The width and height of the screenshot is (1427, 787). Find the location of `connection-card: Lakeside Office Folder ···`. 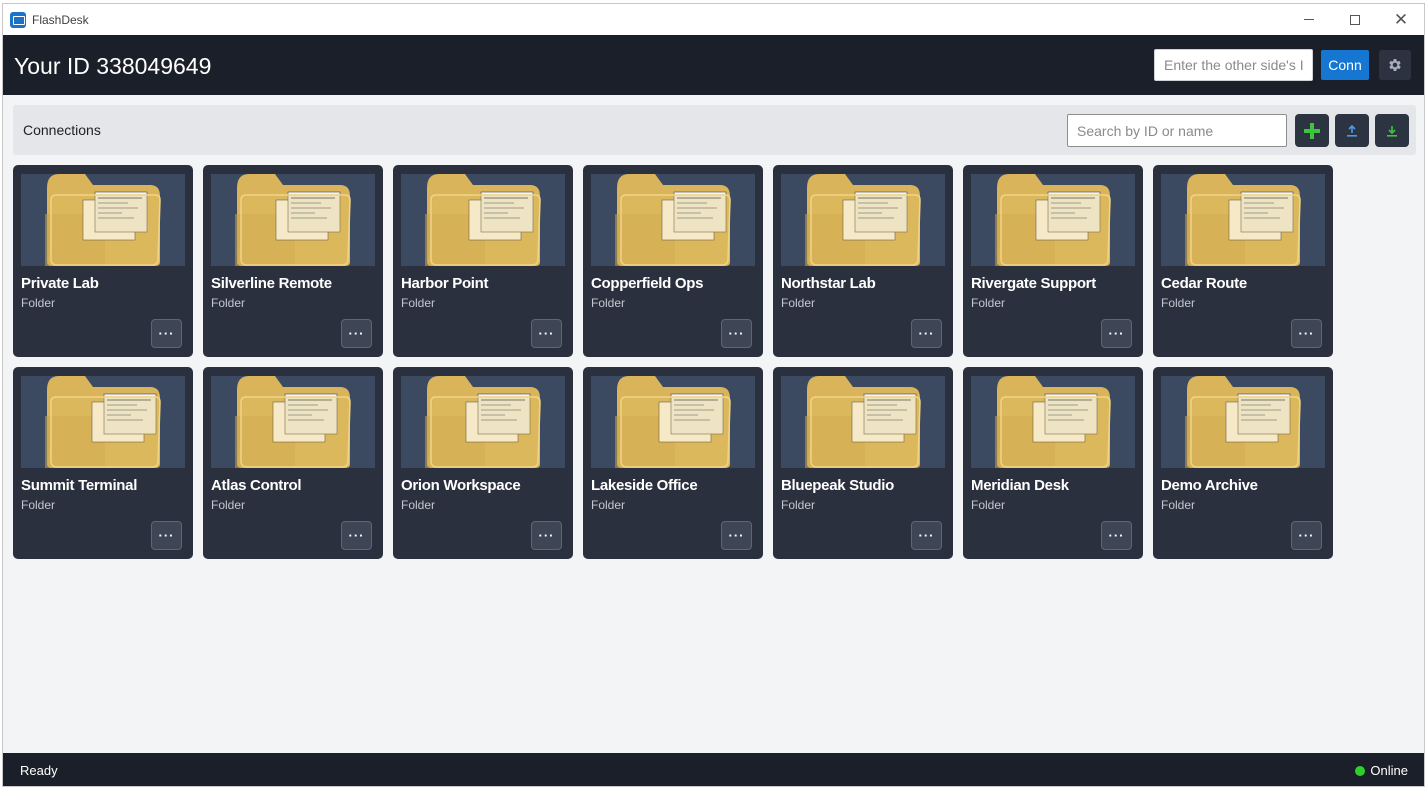

connection-card: Lakeside Office Folder ··· is located at coordinates (673, 463).